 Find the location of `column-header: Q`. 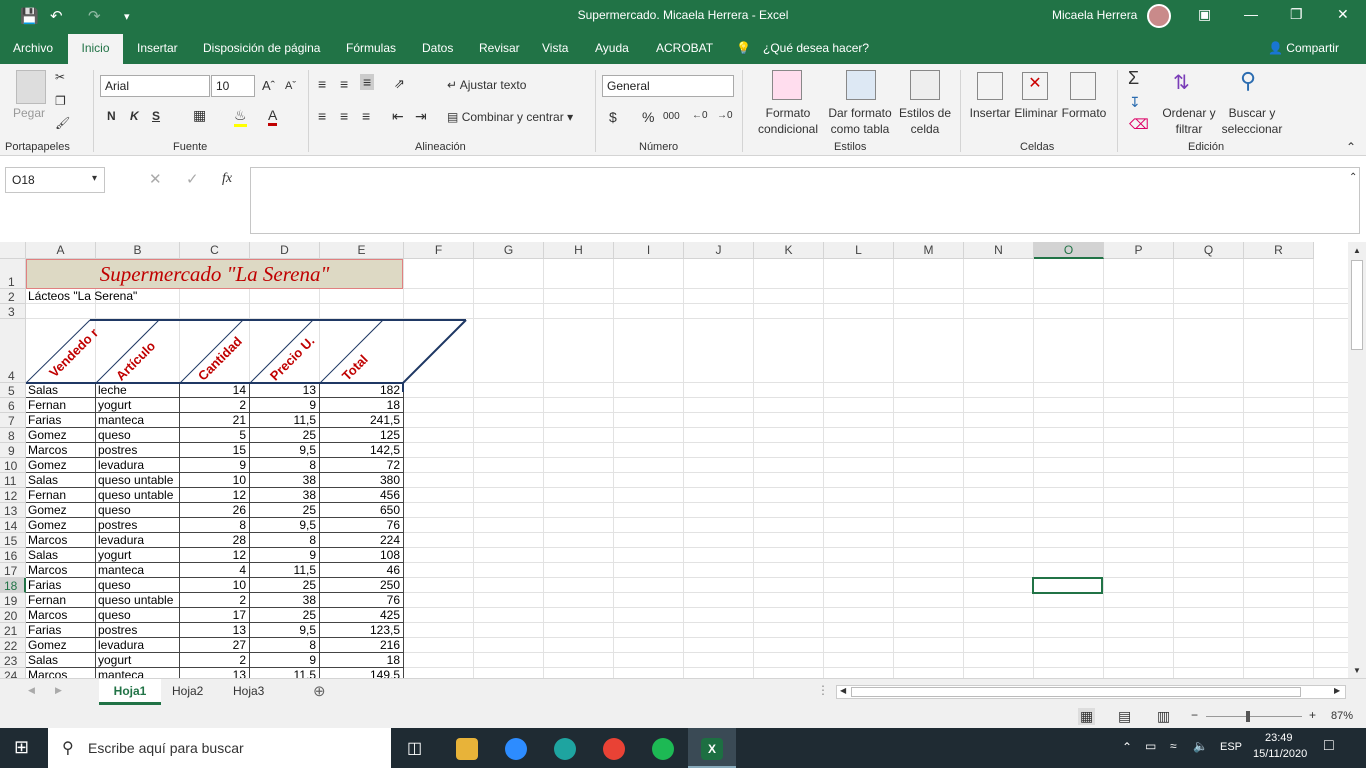

column-header: Q is located at coordinates (1209, 250).